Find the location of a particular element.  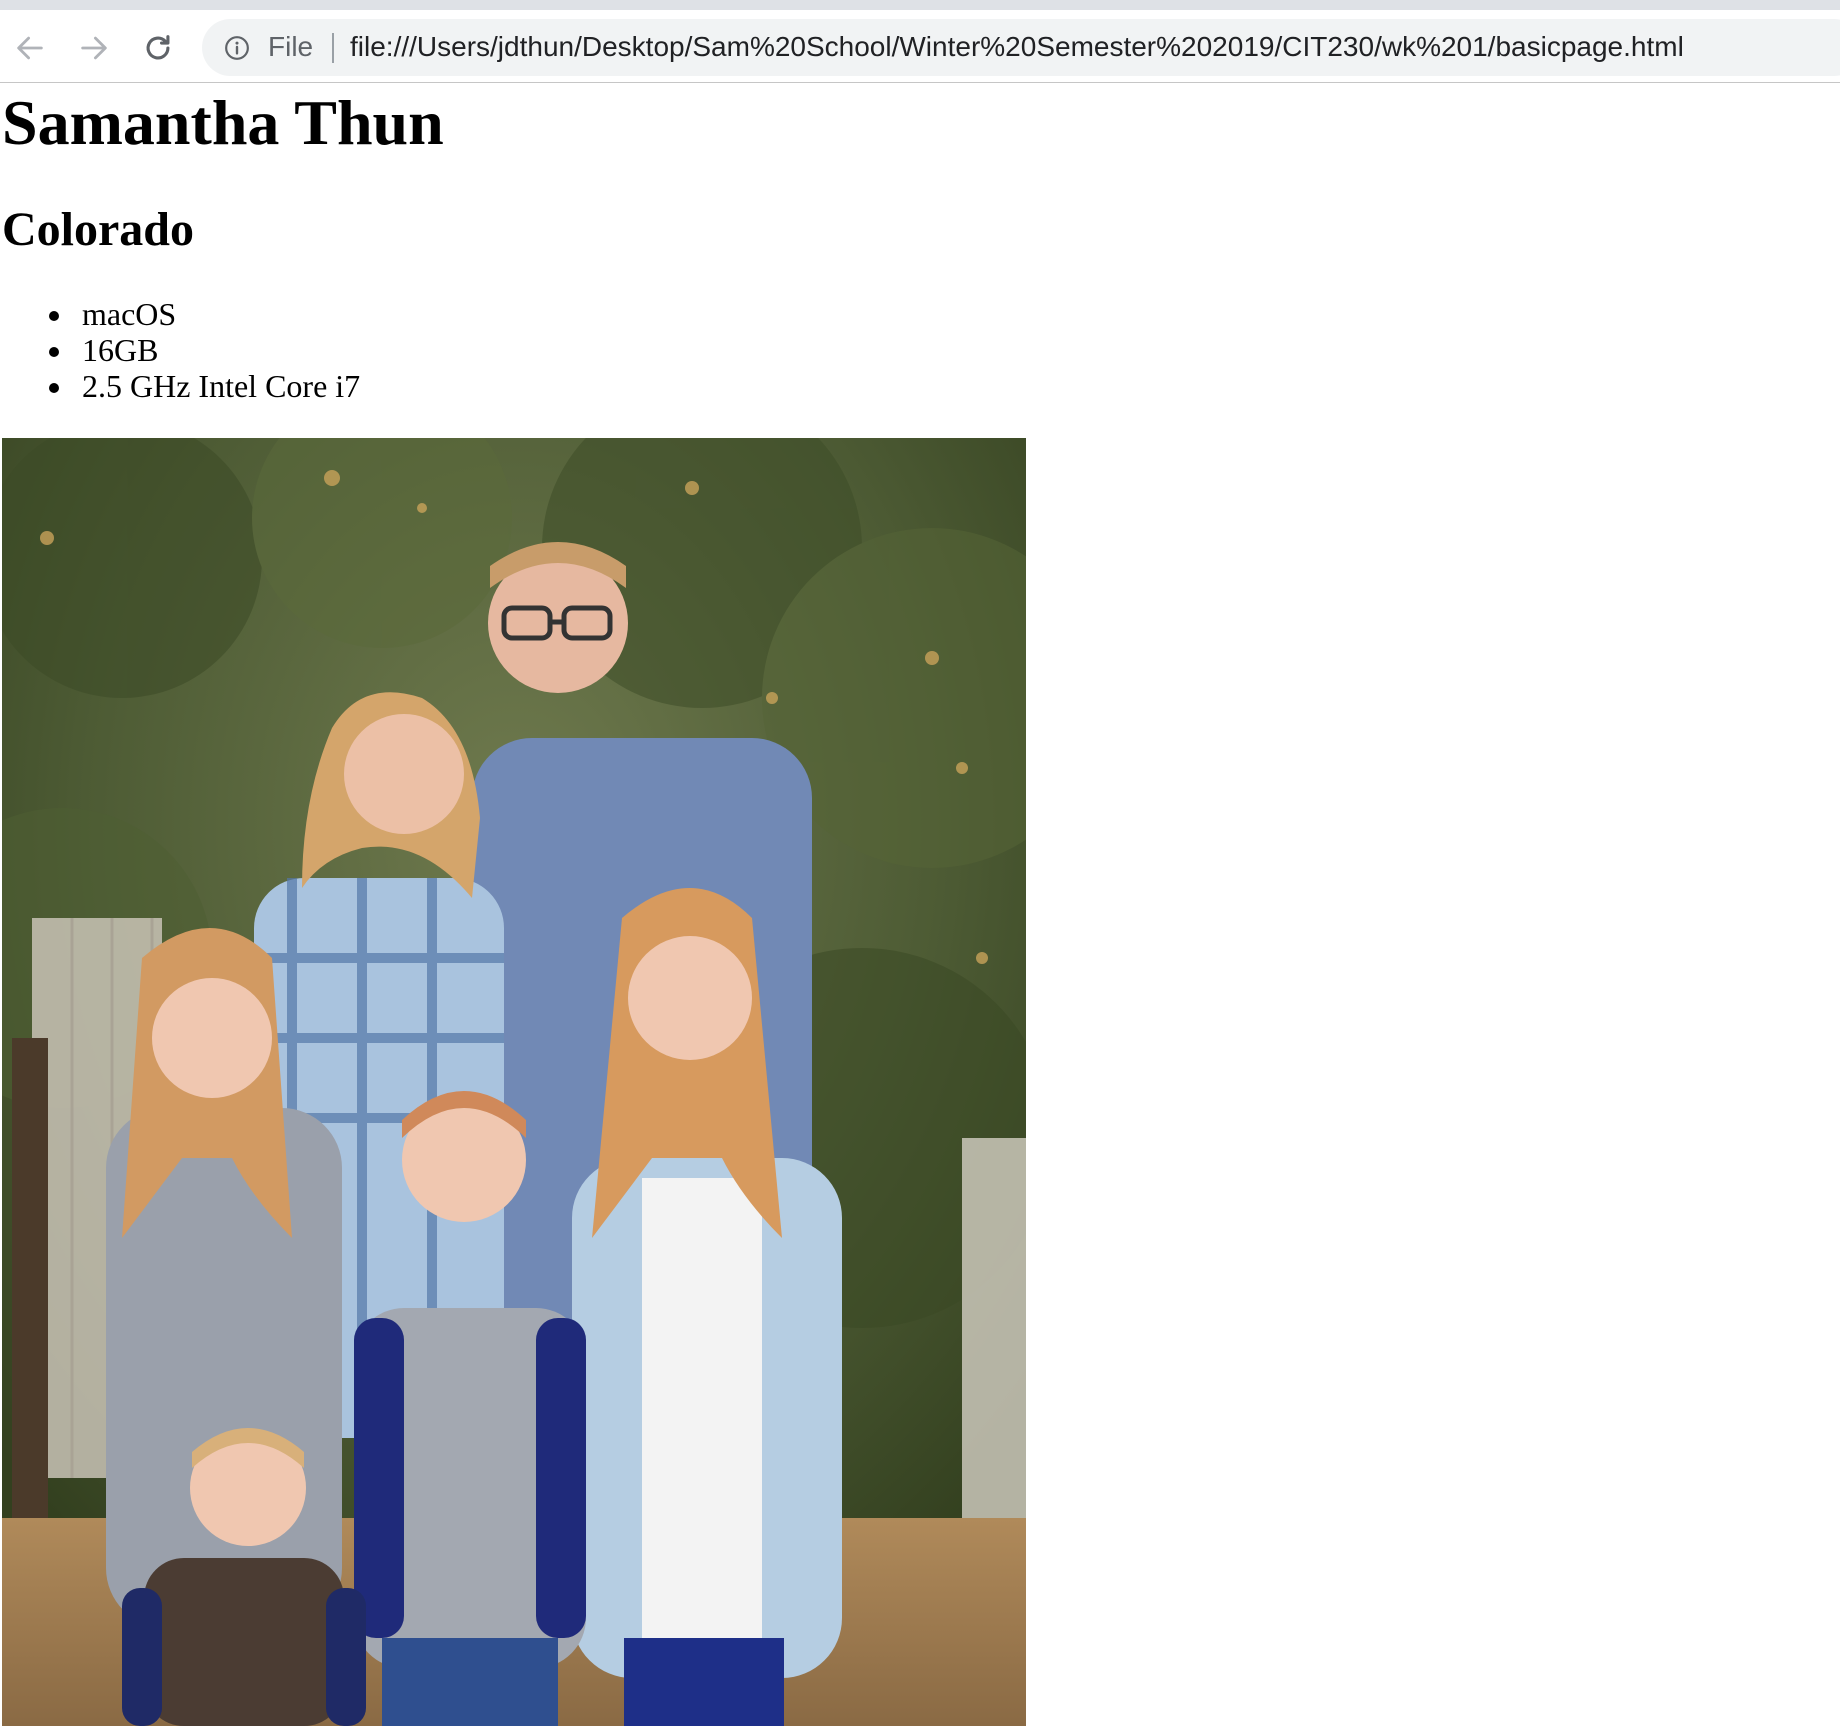

chip-divider is located at coordinates (333, 48).